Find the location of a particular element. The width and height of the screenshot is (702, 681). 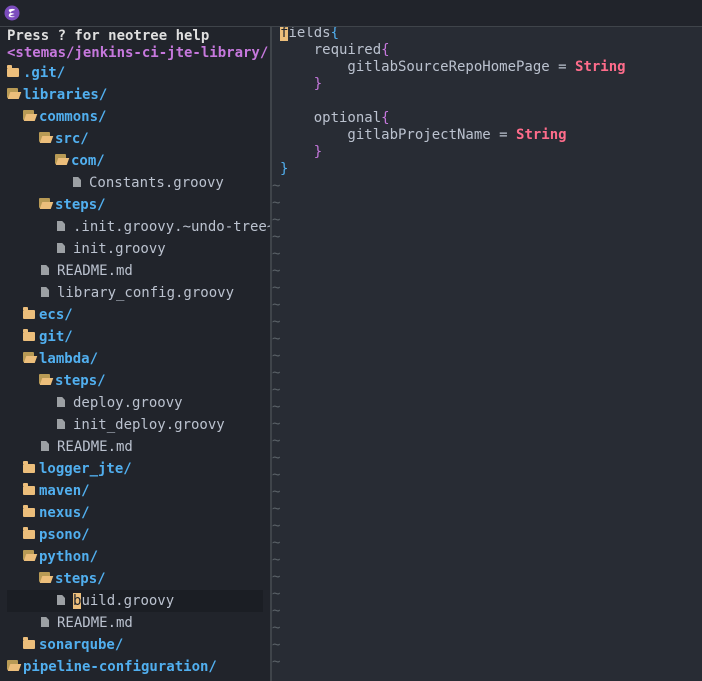

tree-file-item: .init.groovy.~undo-tree~ is located at coordinates (135, 227).